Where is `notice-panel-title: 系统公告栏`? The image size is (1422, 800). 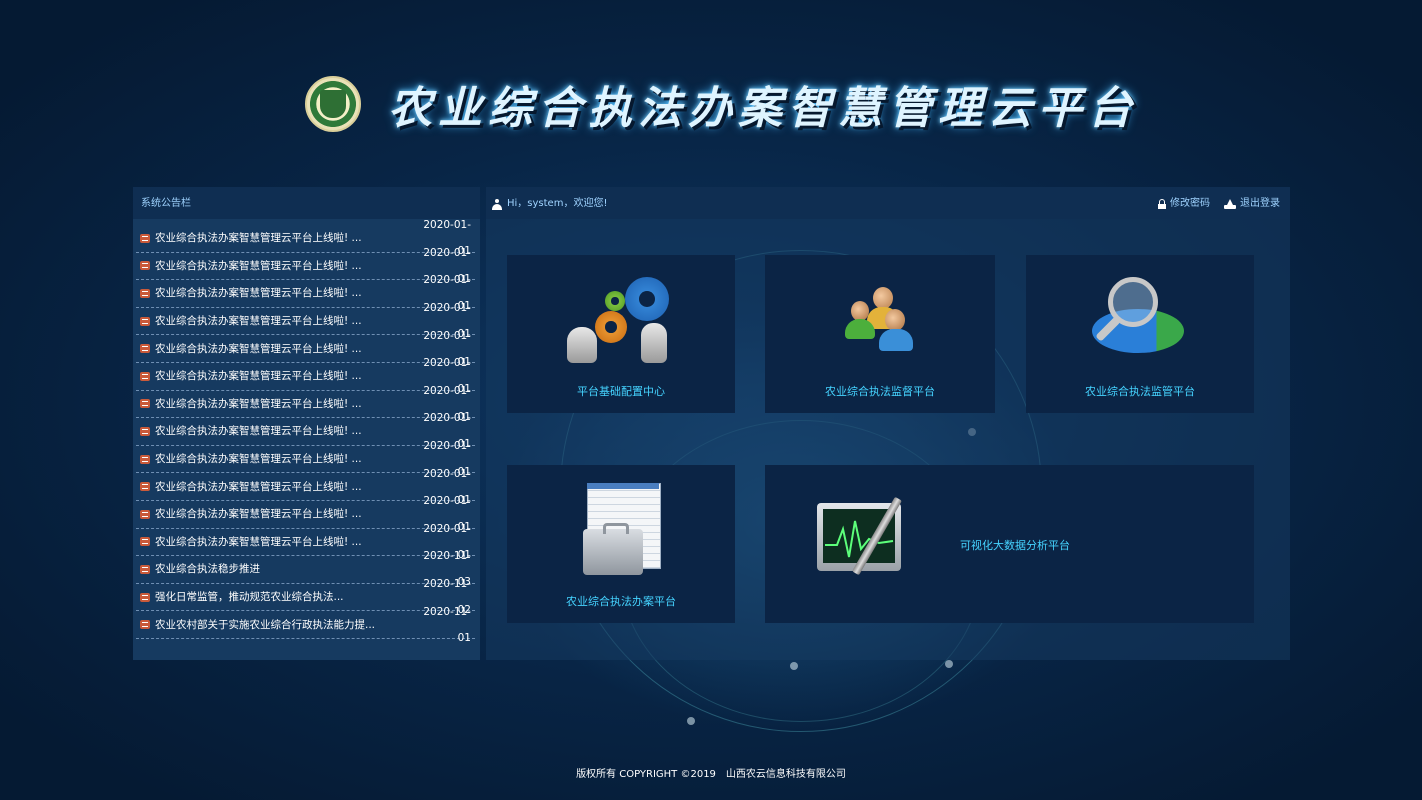
notice-panel-title: 系统公告栏 is located at coordinates (306, 203).